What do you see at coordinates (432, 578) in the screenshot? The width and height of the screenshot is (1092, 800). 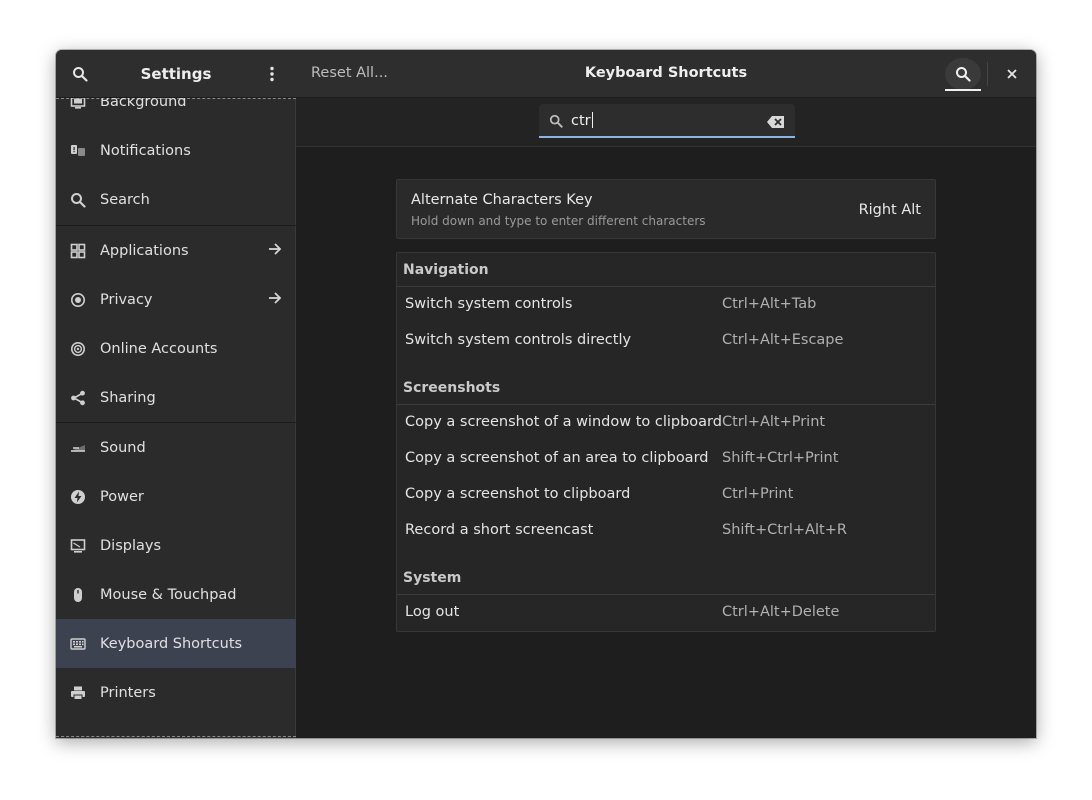 I see `section-title-system: System` at bounding box center [432, 578].